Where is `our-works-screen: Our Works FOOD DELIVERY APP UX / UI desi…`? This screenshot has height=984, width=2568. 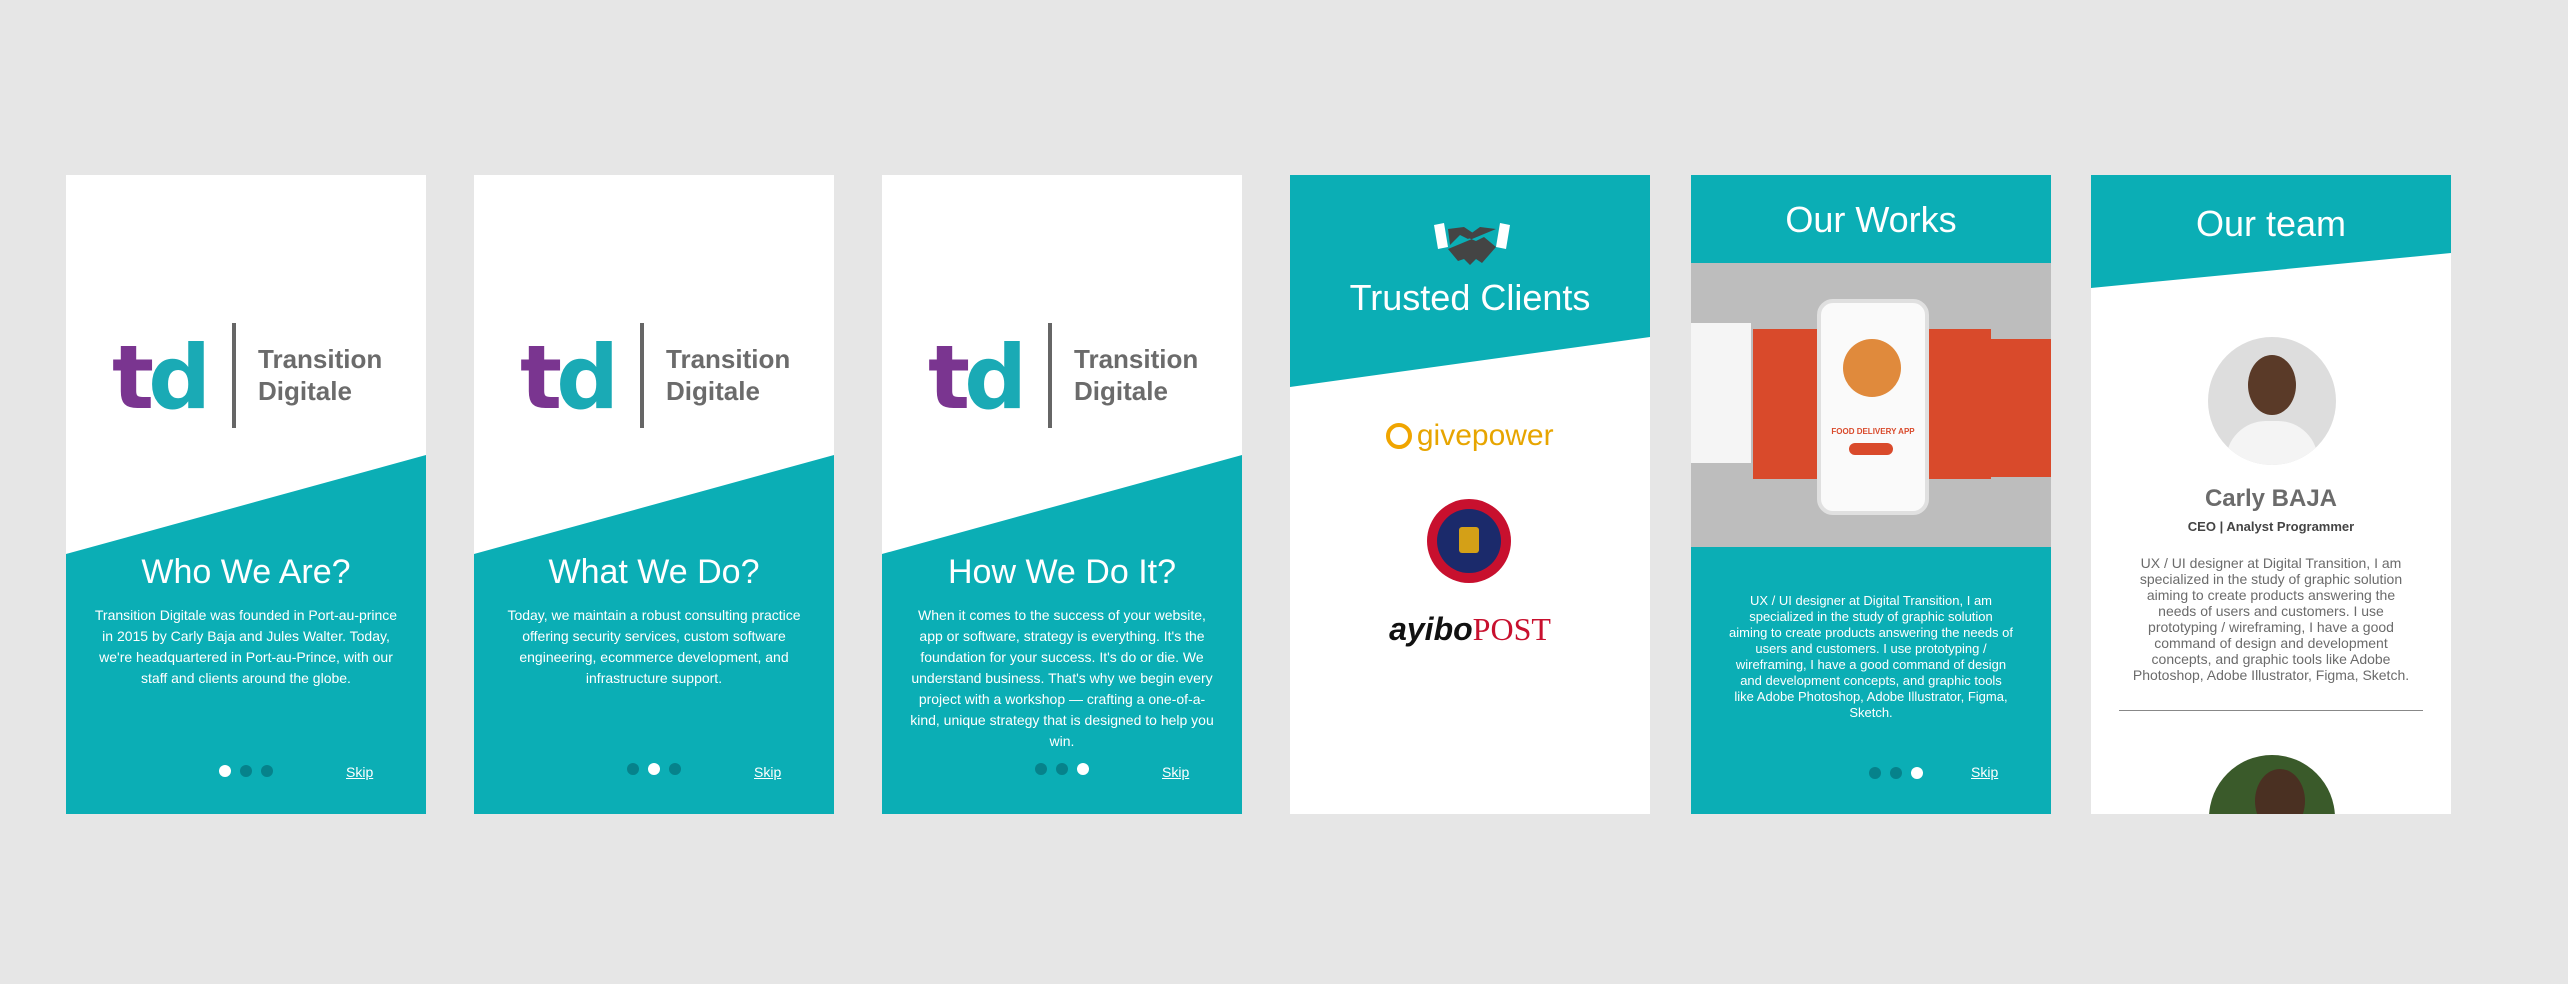
our-works-screen: Our Works FOOD DELIVERY APP UX / UI desi… is located at coordinates (1871, 494).